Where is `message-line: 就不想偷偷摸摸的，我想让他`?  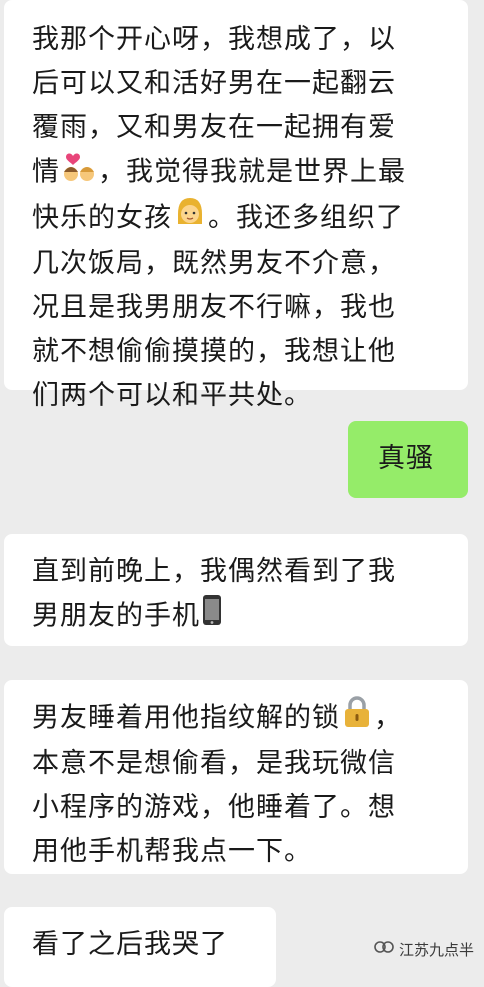
message-line: 就不想偷偷摸摸的，我想让他 is located at coordinates (214, 351).